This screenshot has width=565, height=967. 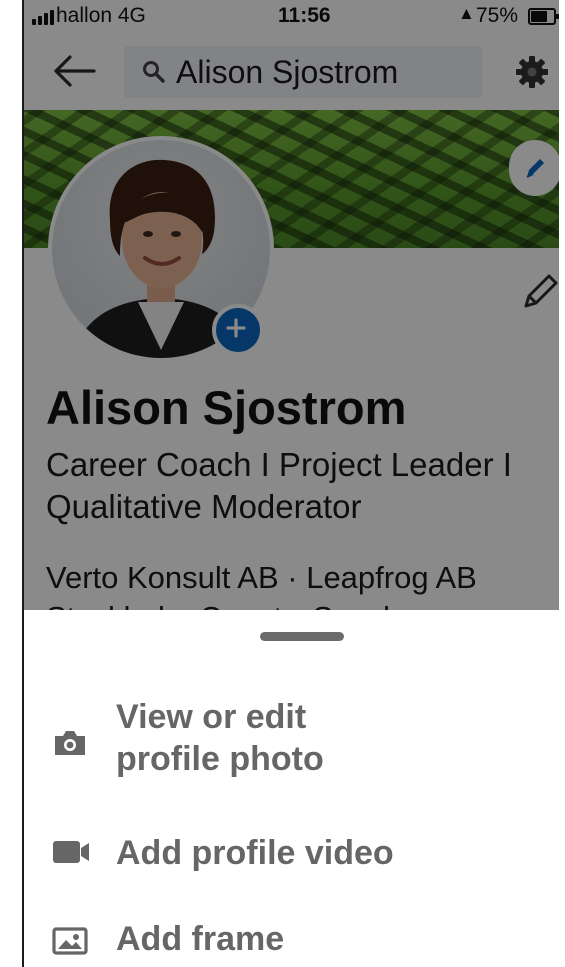 What do you see at coordinates (292, 939) in the screenshot?
I see `sheet-item-add-frame: Add frame` at bounding box center [292, 939].